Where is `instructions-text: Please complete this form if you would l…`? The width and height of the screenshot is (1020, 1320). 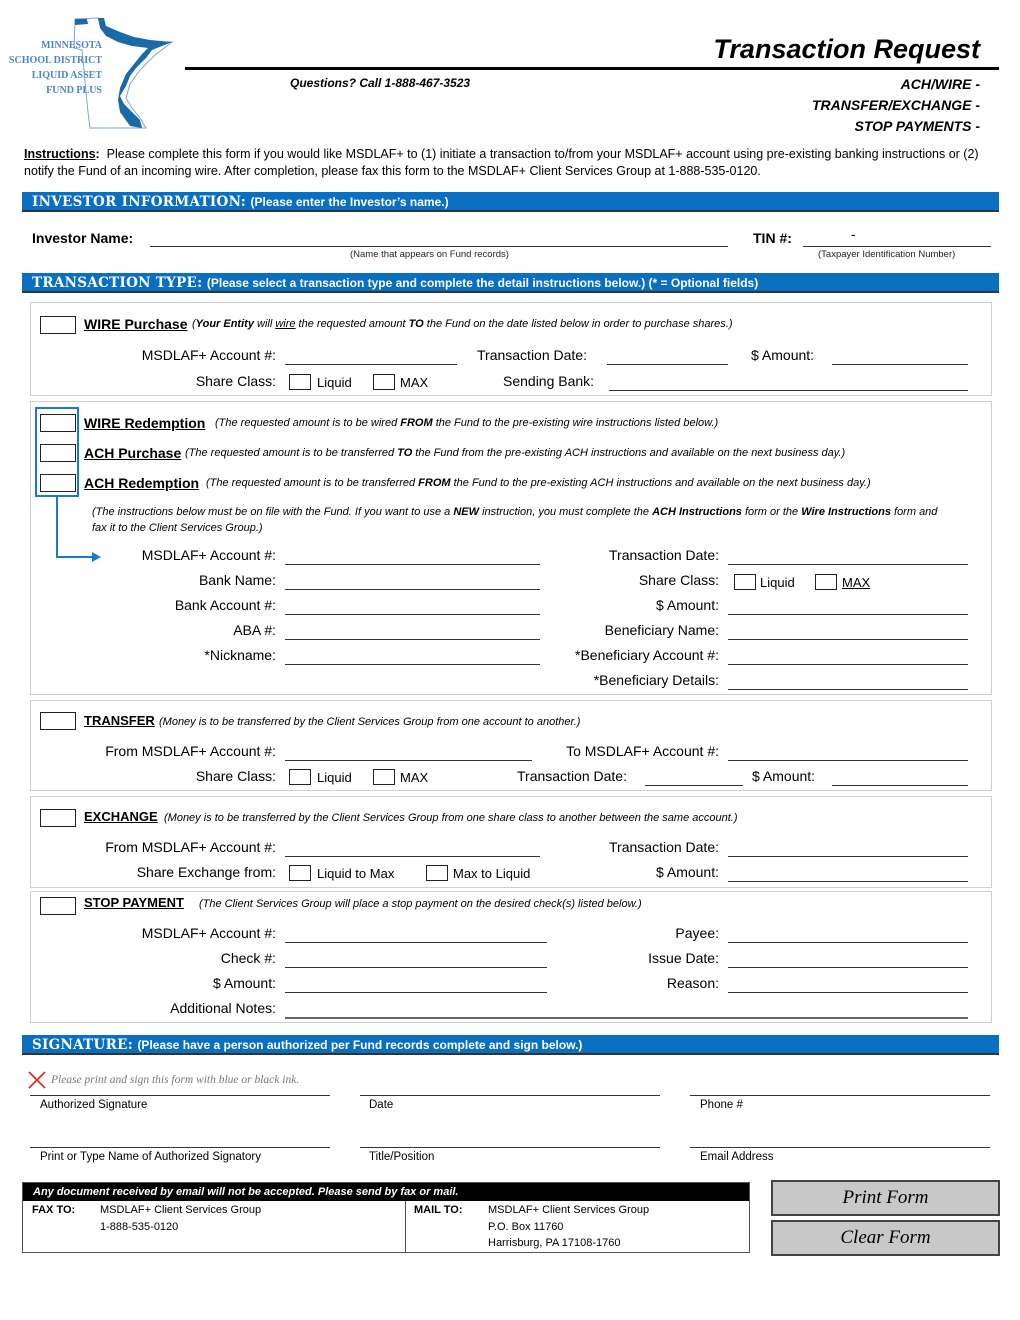 instructions-text: Please complete this form if you would l… is located at coordinates (501, 162).